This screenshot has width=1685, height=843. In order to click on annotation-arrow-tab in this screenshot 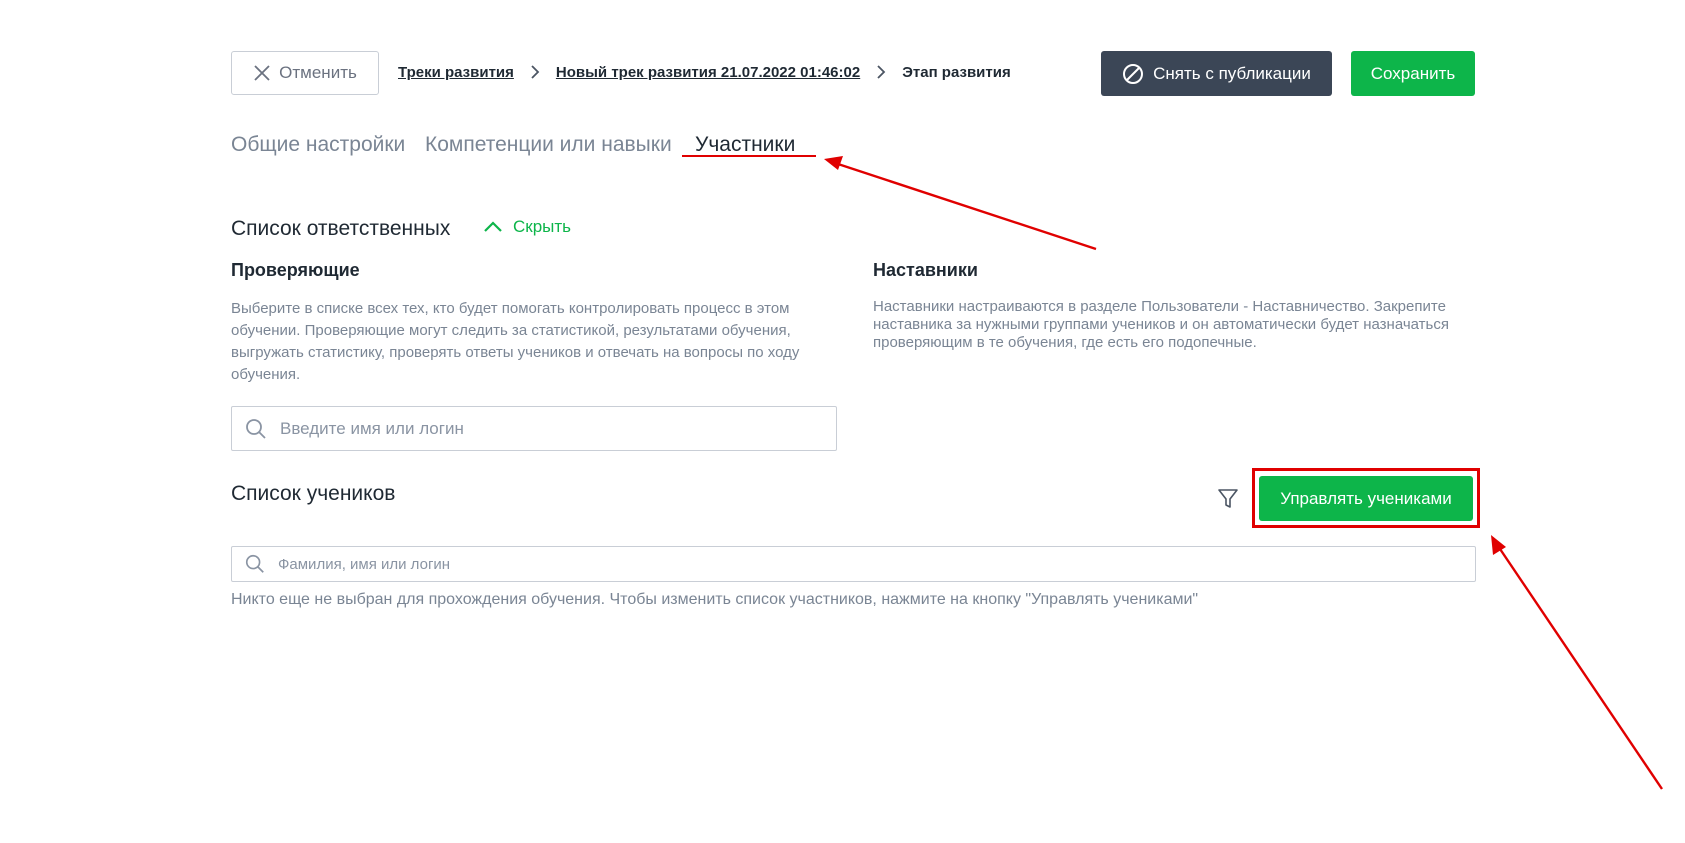, I will do `click(960, 203)`.